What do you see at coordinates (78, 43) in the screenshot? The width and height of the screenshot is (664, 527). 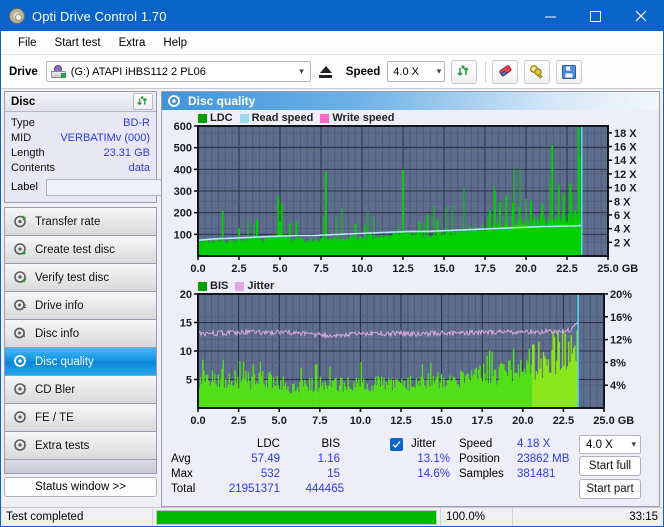 I see `menu-start-test: Start test` at bounding box center [78, 43].